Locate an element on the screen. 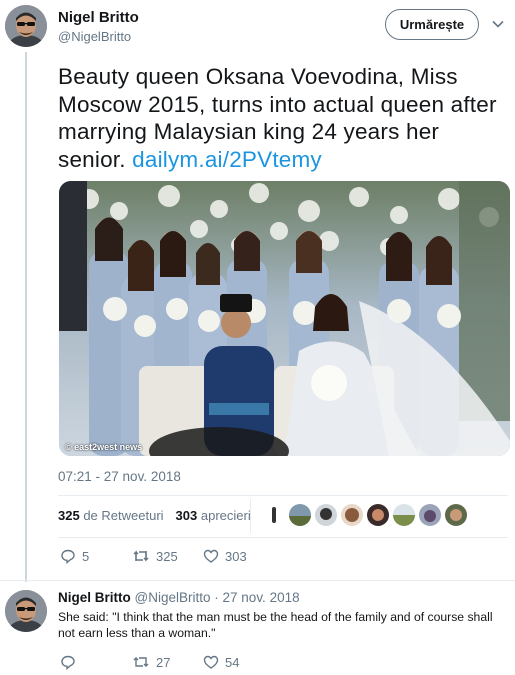 The image size is (515, 675). likes-count: 303 is located at coordinates (186, 515).